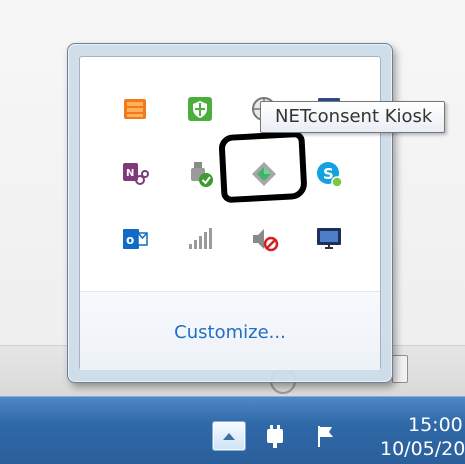 Image resolution: width=465 pixels, height=464 pixels. What do you see at coordinates (435, 425) in the screenshot?
I see `clock-time: 15:00` at bounding box center [435, 425].